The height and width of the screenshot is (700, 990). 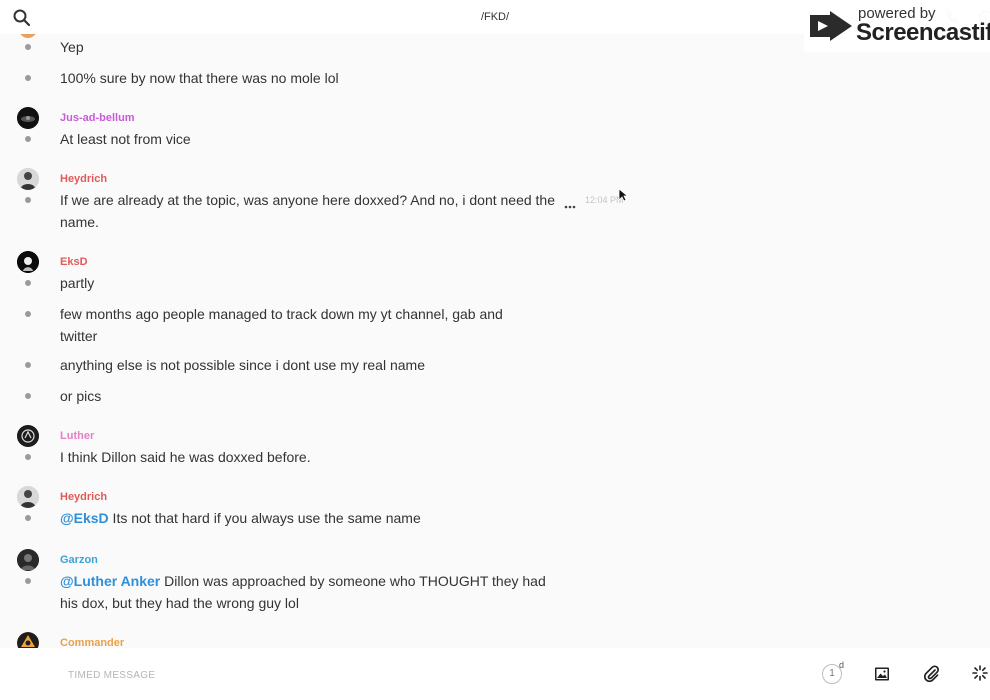 What do you see at coordinates (570, 203) in the screenshot?
I see `more-options-icon` at bounding box center [570, 203].